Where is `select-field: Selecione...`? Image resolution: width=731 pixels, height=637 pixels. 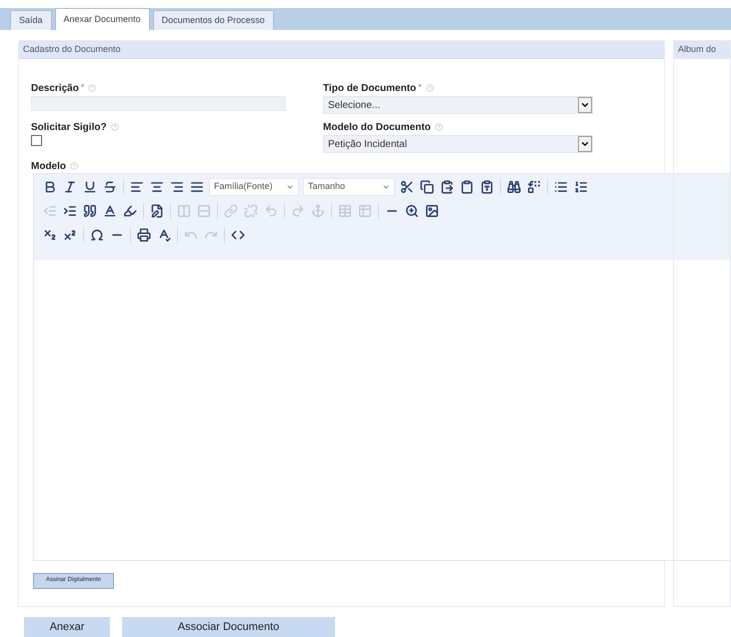 select-field: Selecione... is located at coordinates (458, 105).